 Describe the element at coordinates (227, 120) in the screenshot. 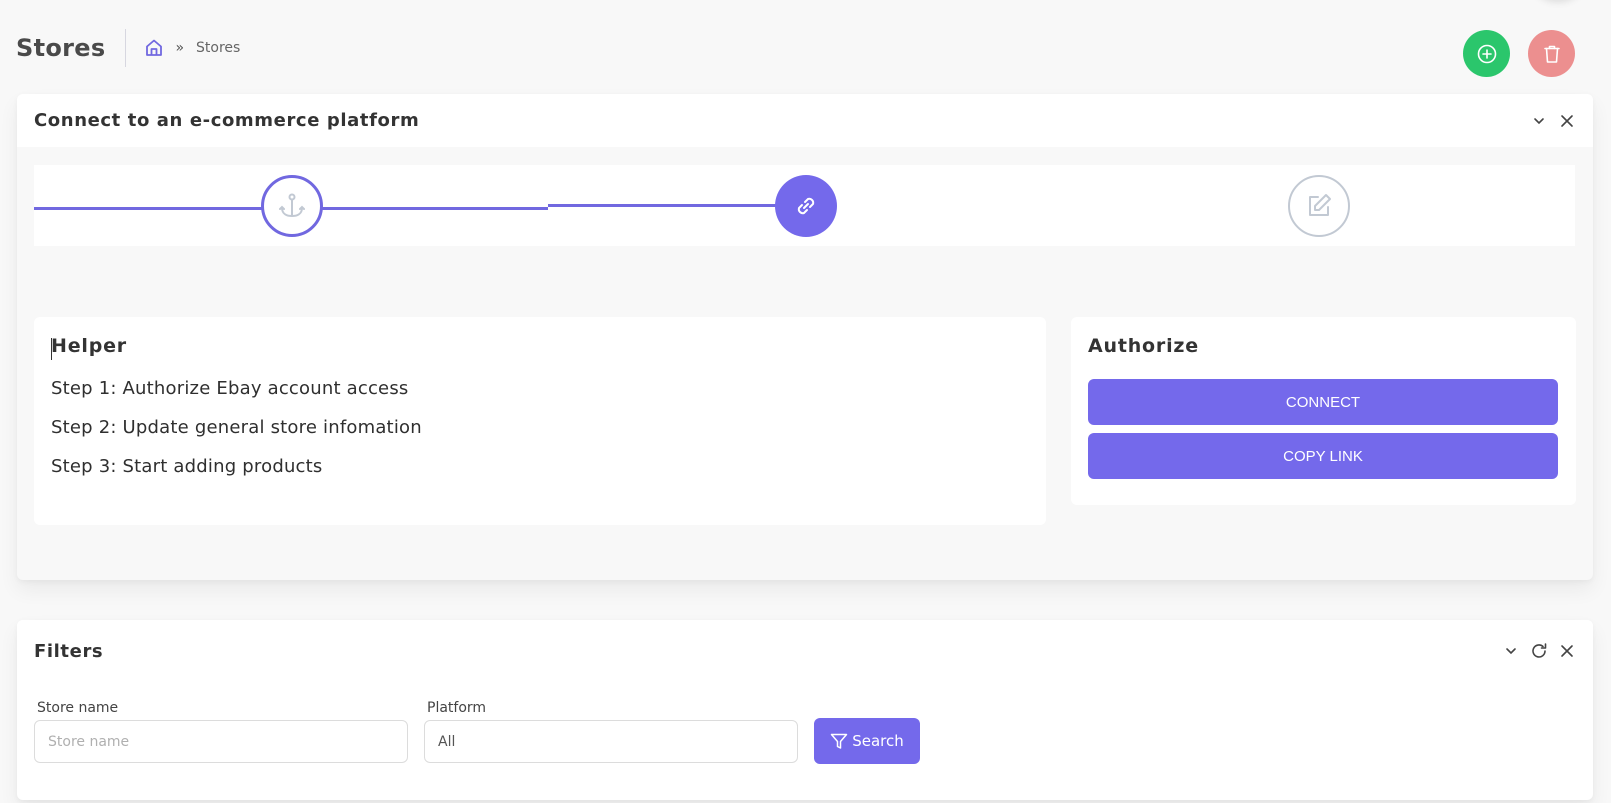

I see `card-title: Connect to an e-commerce platform` at that location.